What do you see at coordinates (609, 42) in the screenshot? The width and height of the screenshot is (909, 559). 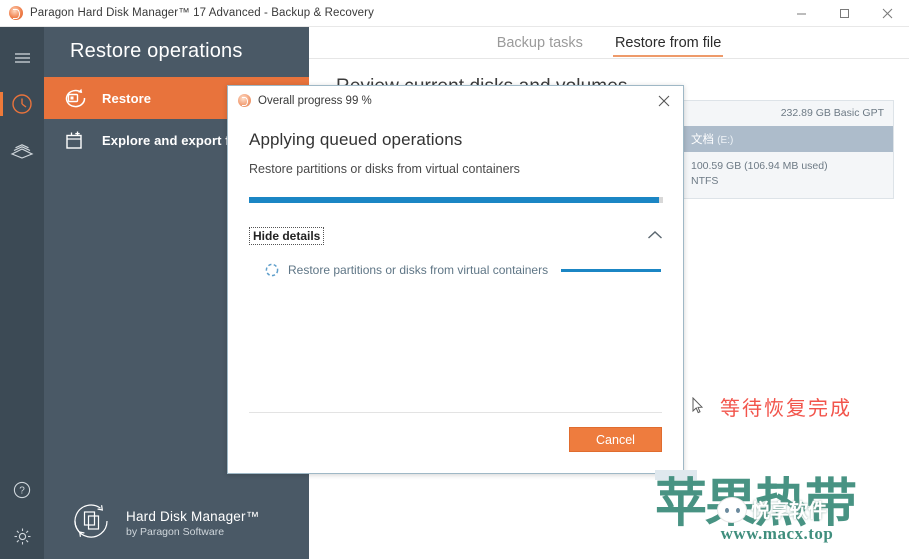 I see `tab-bar: Backup tasks Restore from file` at bounding box center [609, 42].